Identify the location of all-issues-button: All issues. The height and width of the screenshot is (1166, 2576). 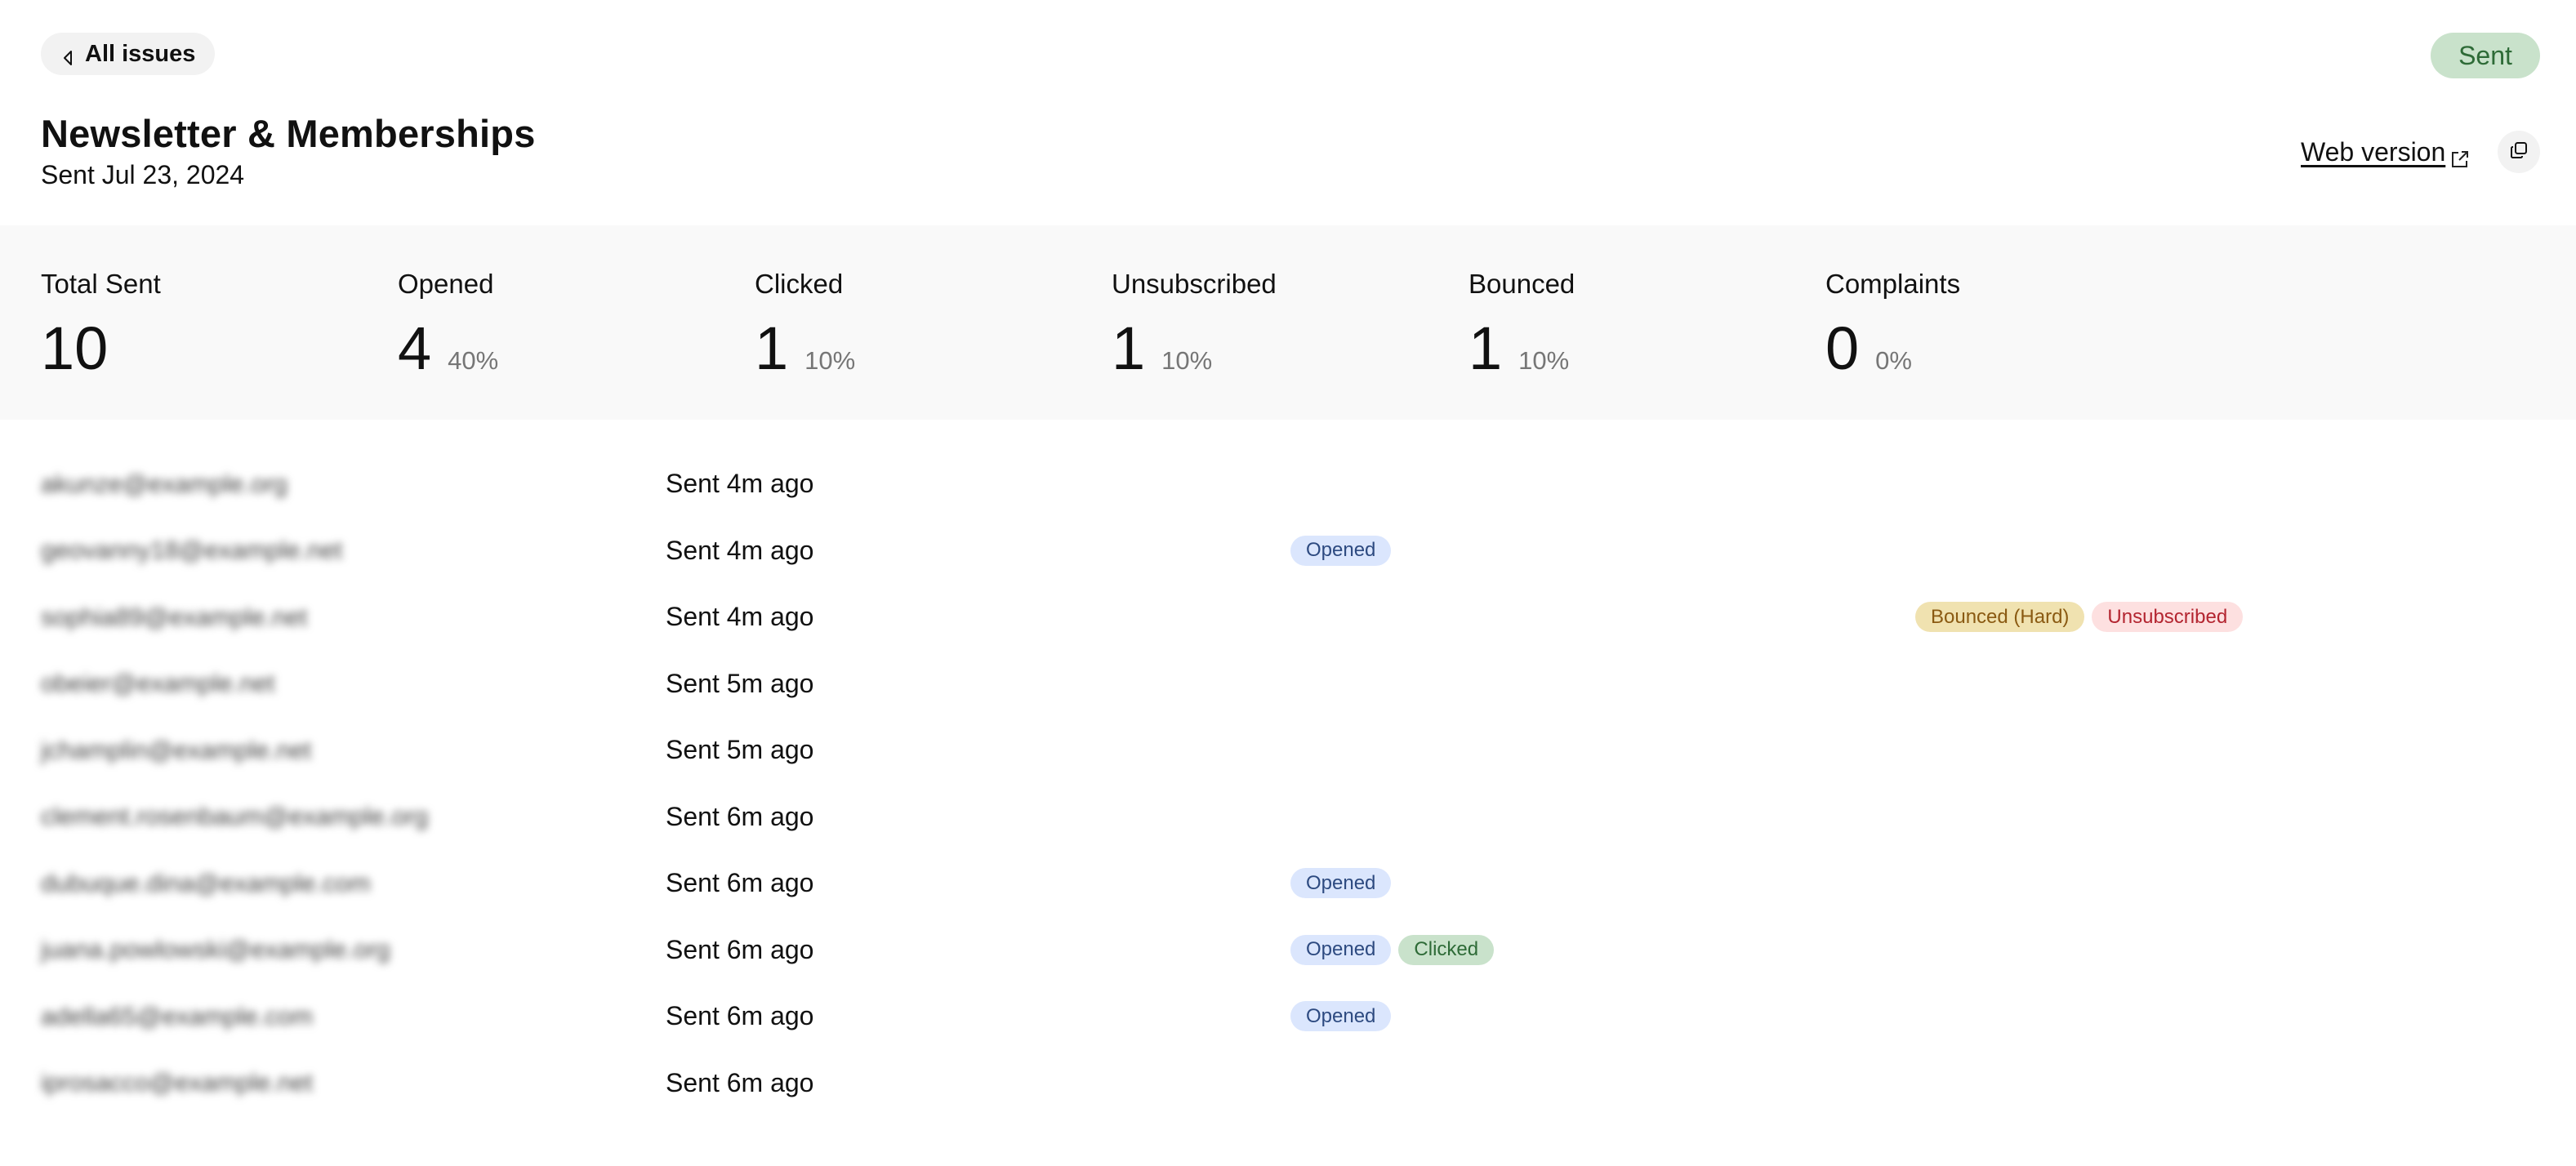
(128, 54).